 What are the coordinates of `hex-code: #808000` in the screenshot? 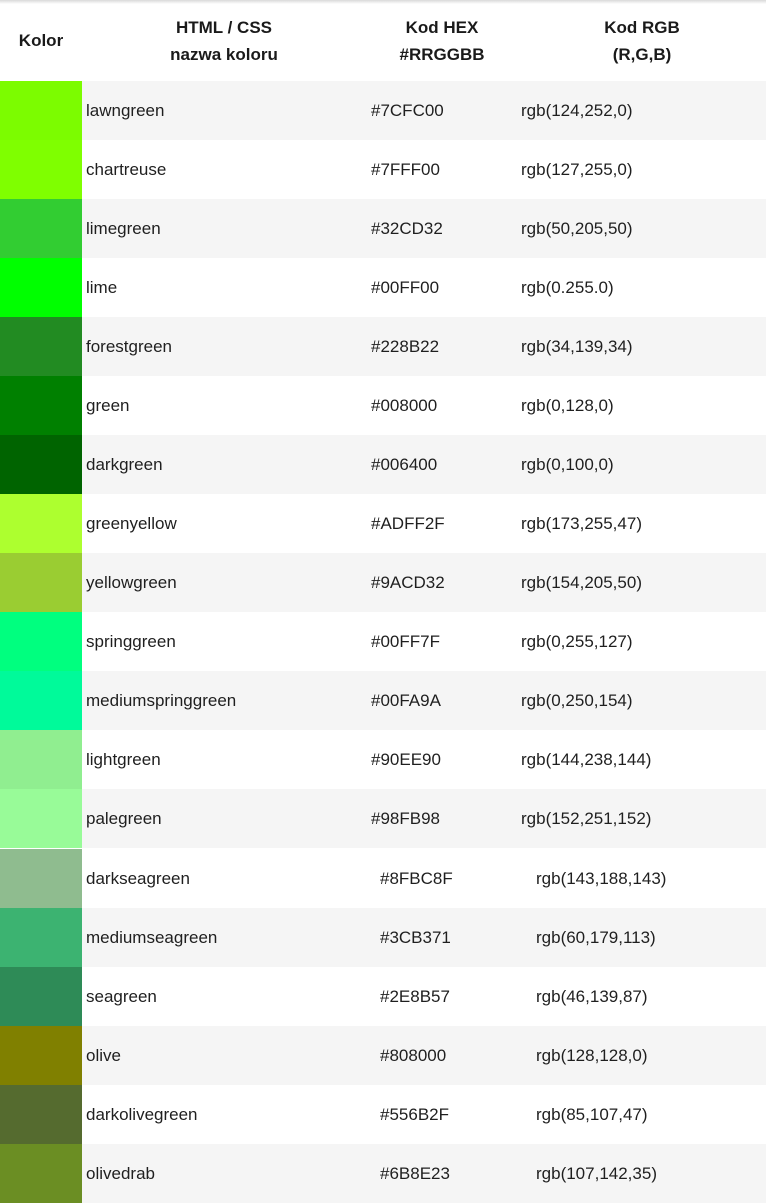 It's located at (413, 1055).